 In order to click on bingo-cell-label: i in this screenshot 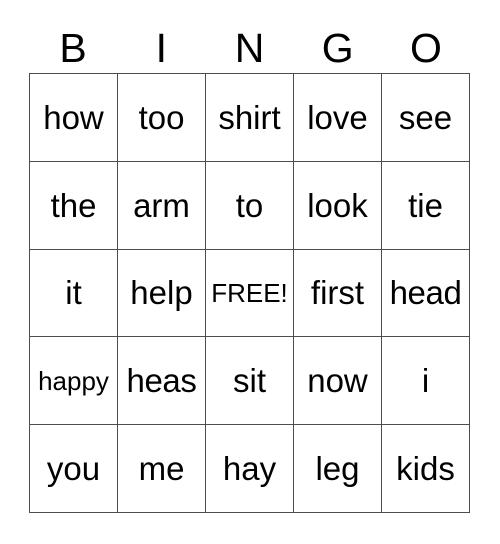, I will do `click(425, 381)`.